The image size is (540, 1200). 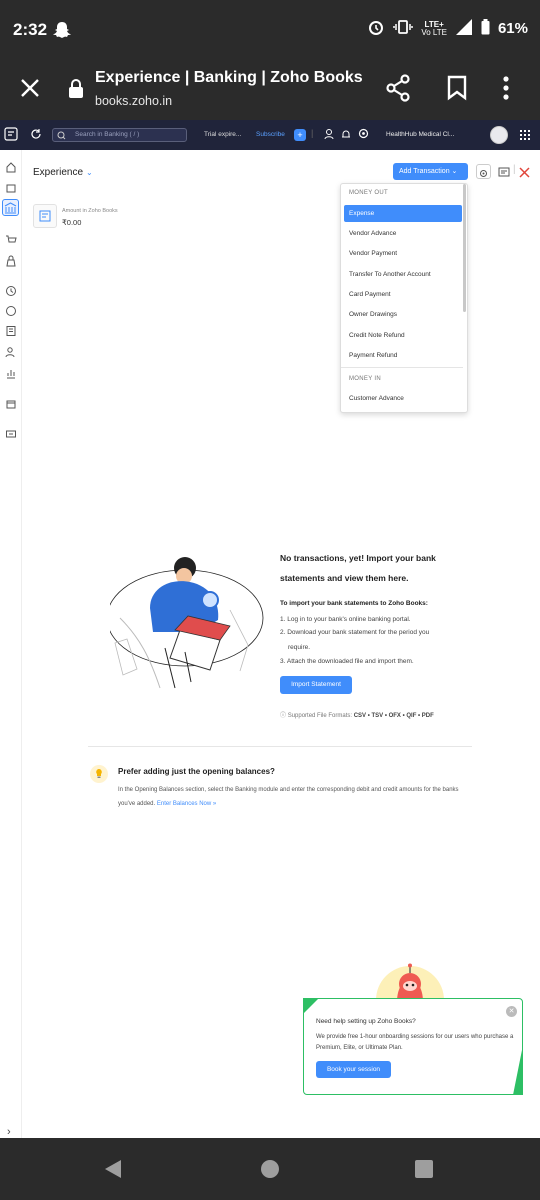 I want to click on battery-icon, so click(x=485, y=28).